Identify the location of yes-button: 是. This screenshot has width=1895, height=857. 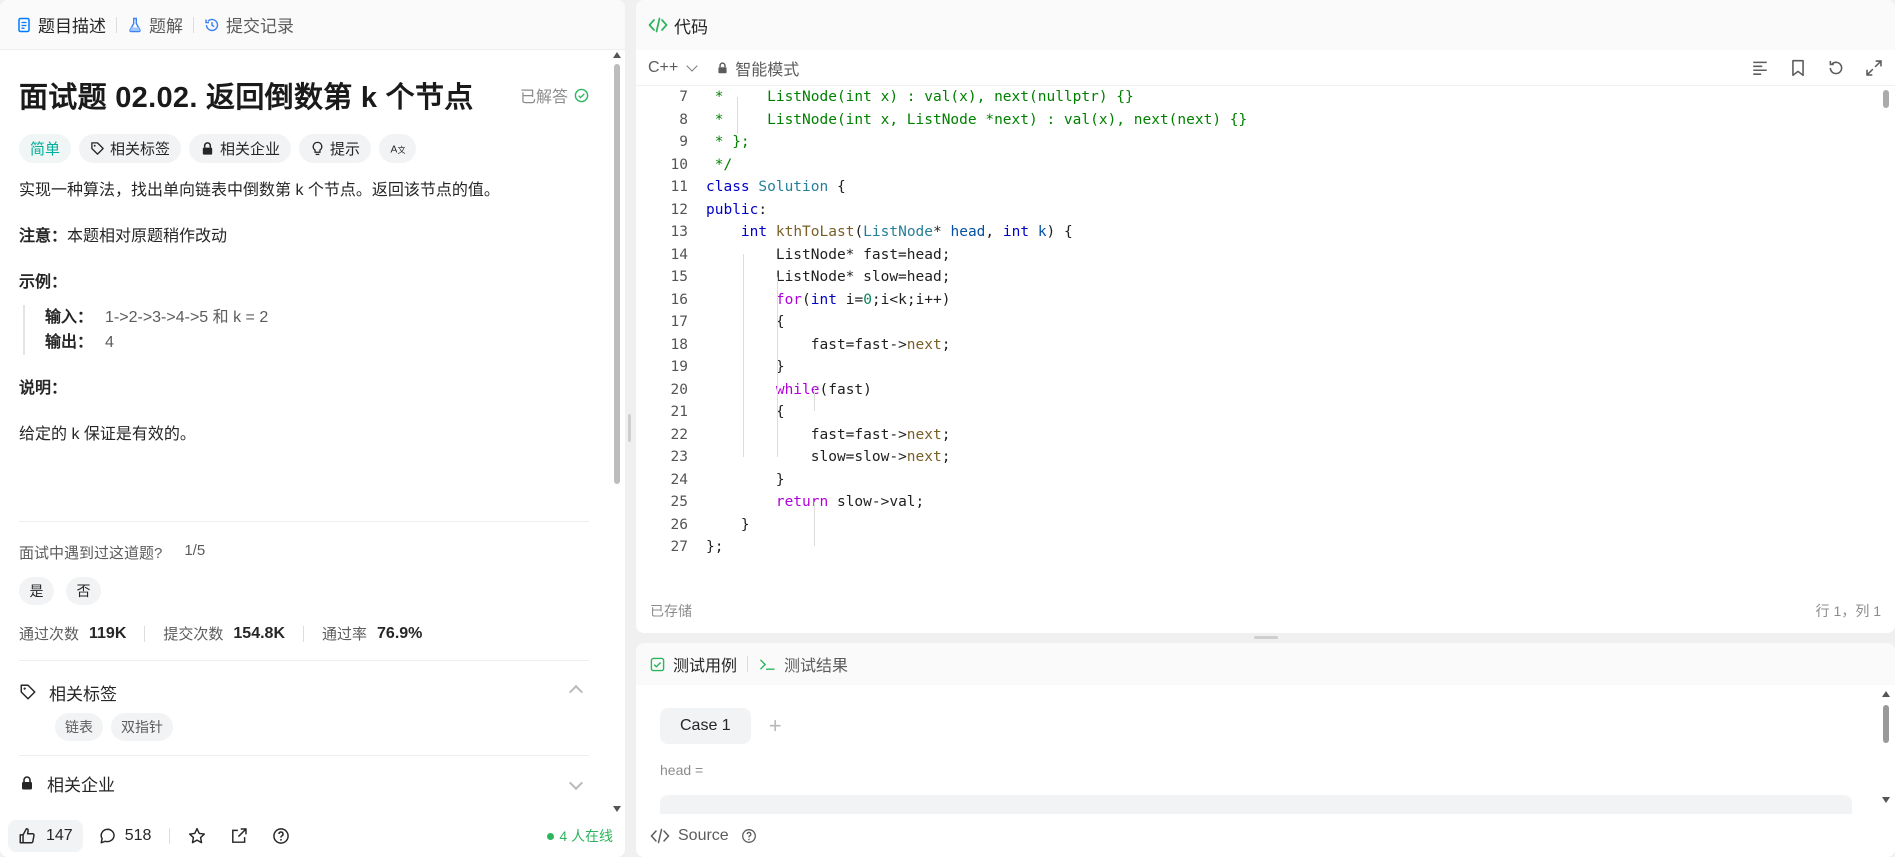
(36, 591).